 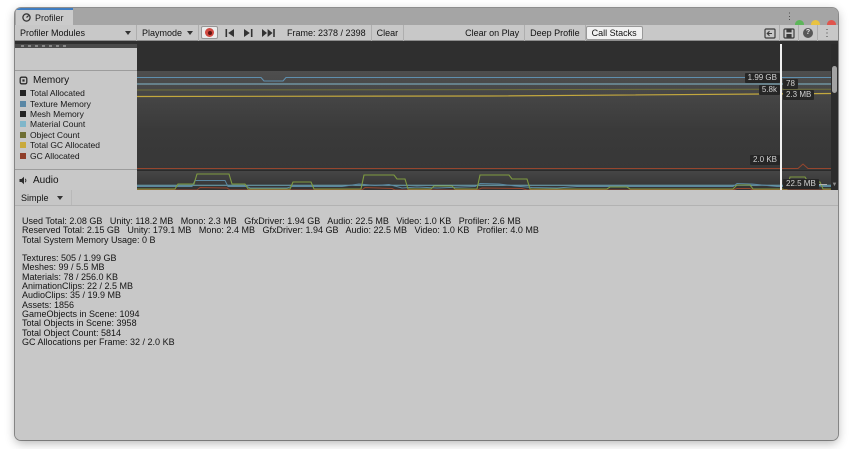 I want to click on audio-value-tick, so click(x=823, y=184).